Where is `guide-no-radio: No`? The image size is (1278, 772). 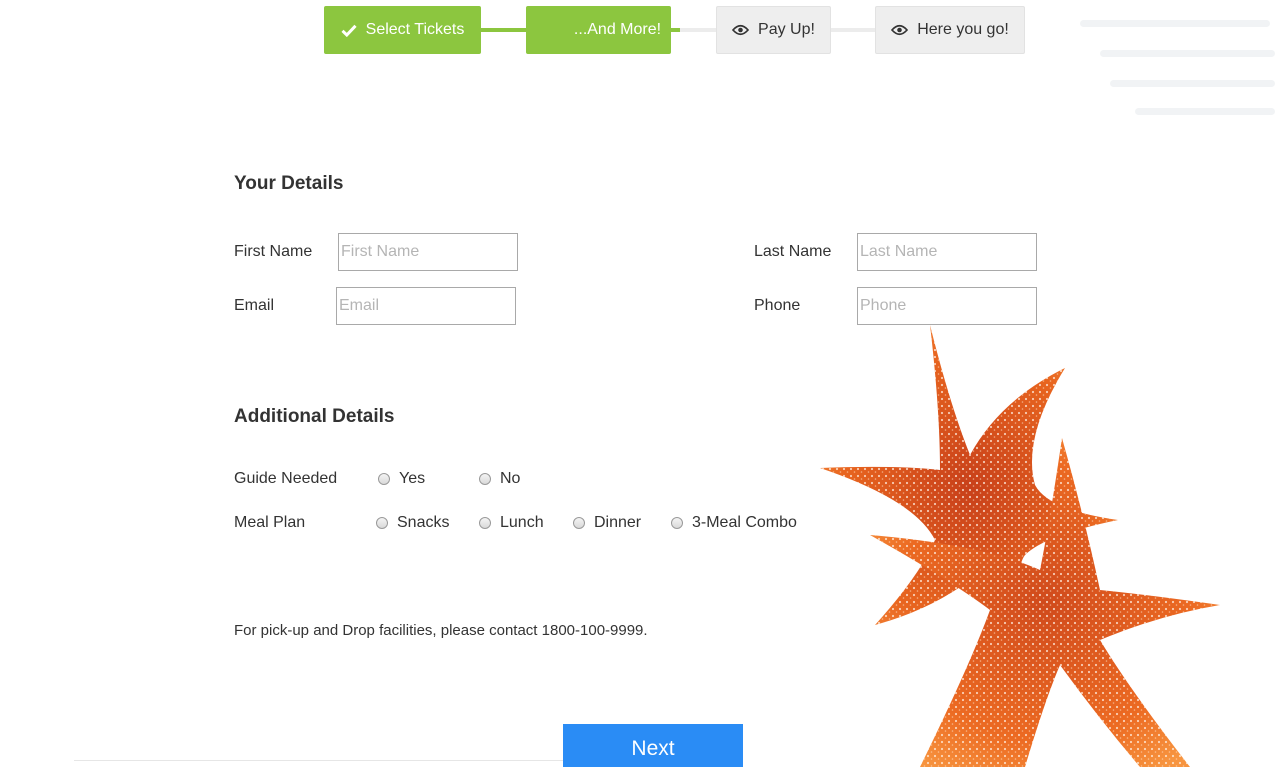 guide-no-radio: No is located at coordinates (499, 479).